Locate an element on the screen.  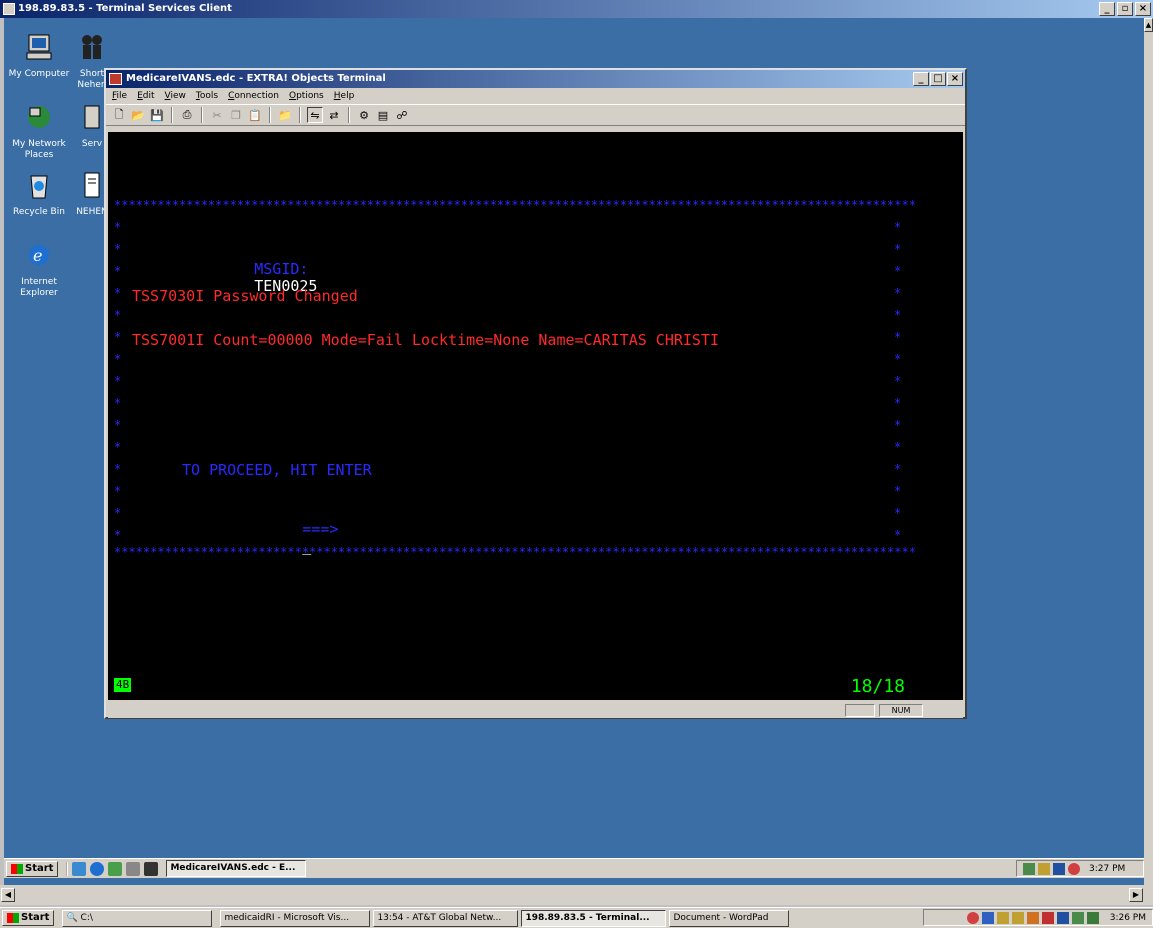
search-icon is located at coordinates (133, 868).